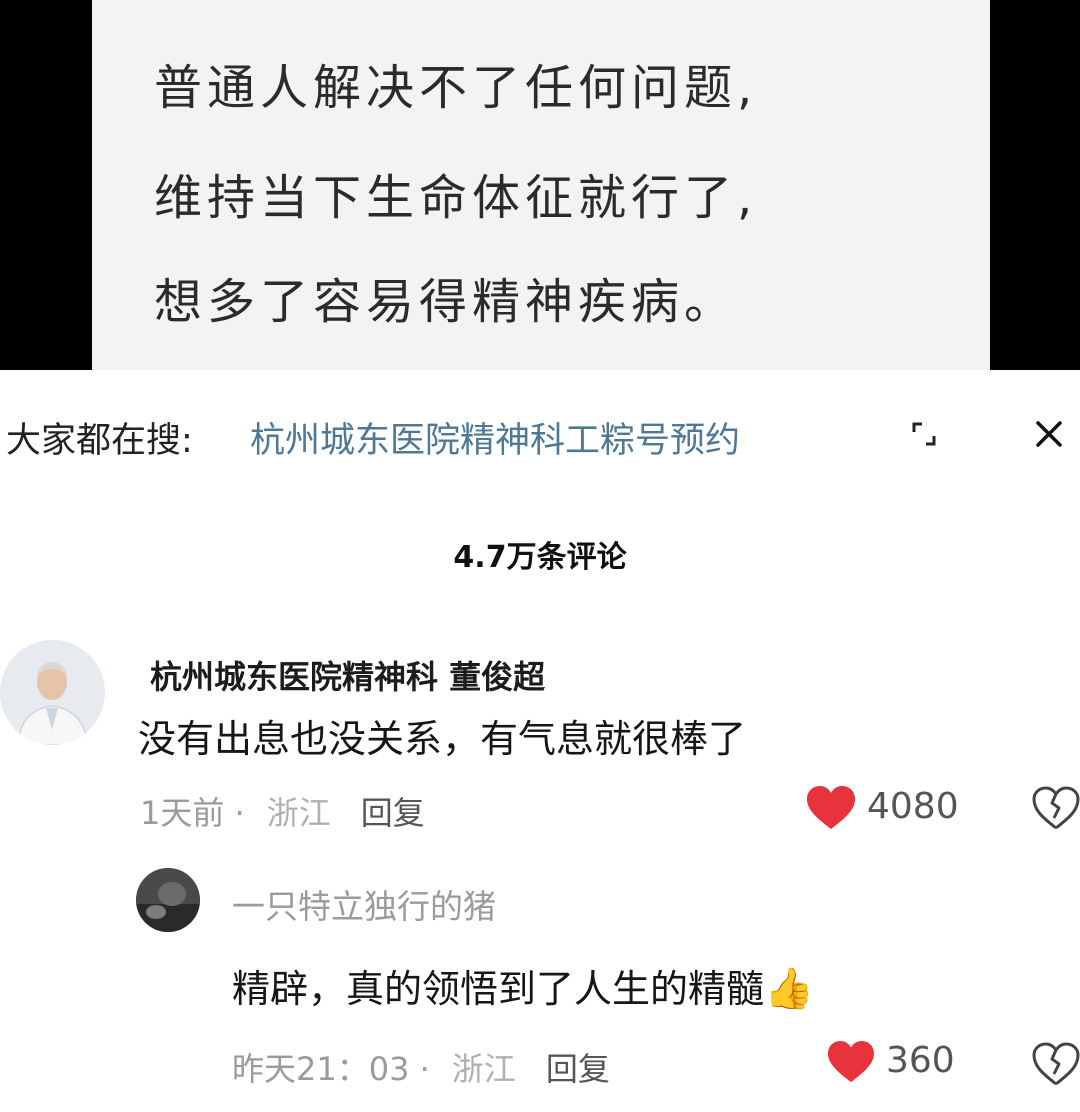  What do you see at coordinates (446, 302) in the screenshot?
I see `video-caption-line-3: 想多了容易得精神疾病。` at bounding box center [446, 302].